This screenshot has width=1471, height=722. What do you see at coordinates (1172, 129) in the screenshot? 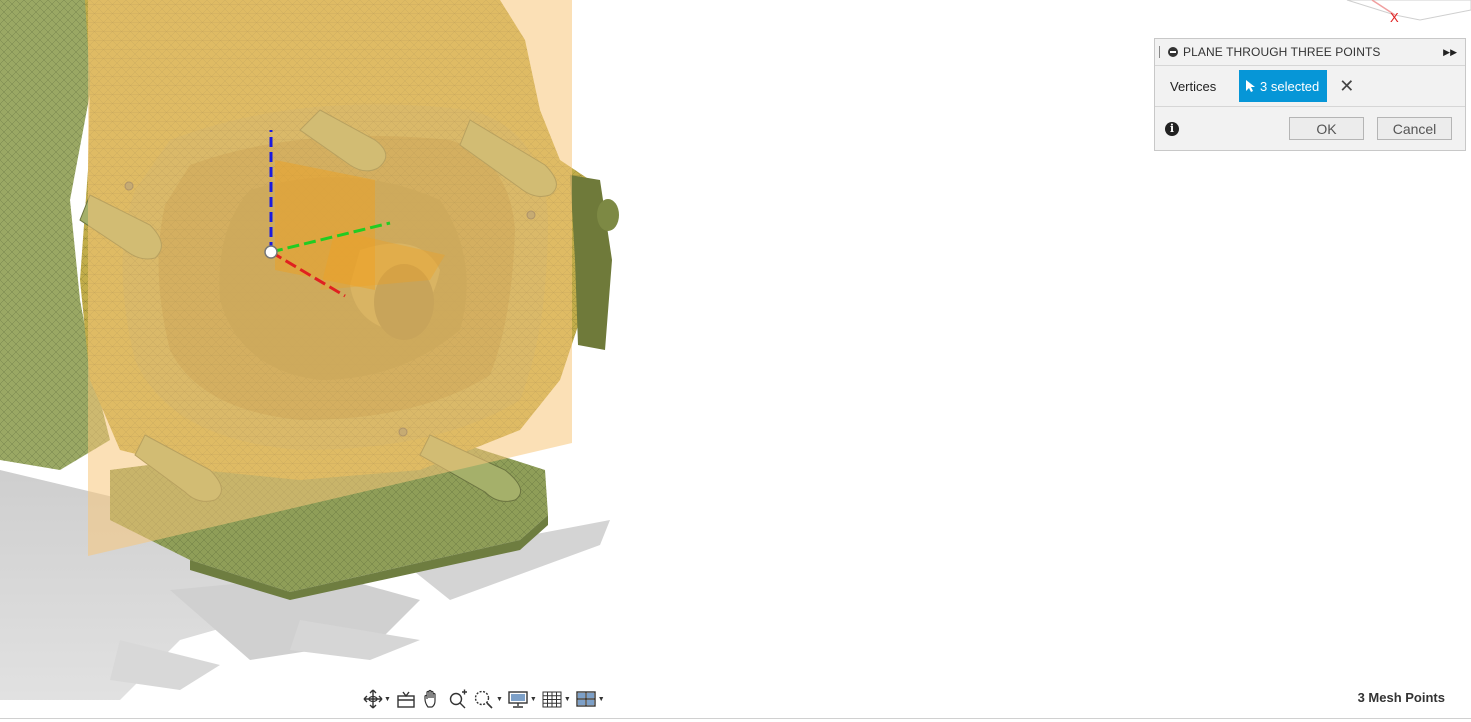
I see `info-icon: i` at bounding box center [1172, 129].